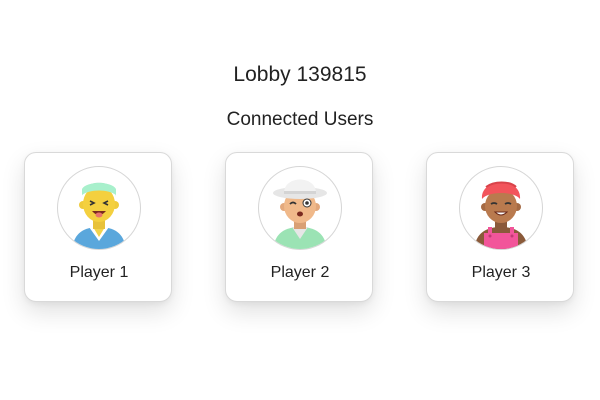  Describe the element at coordinates (300, 214) in the screenshot. I see `avatar-white-hat-winking-icon` at that location.